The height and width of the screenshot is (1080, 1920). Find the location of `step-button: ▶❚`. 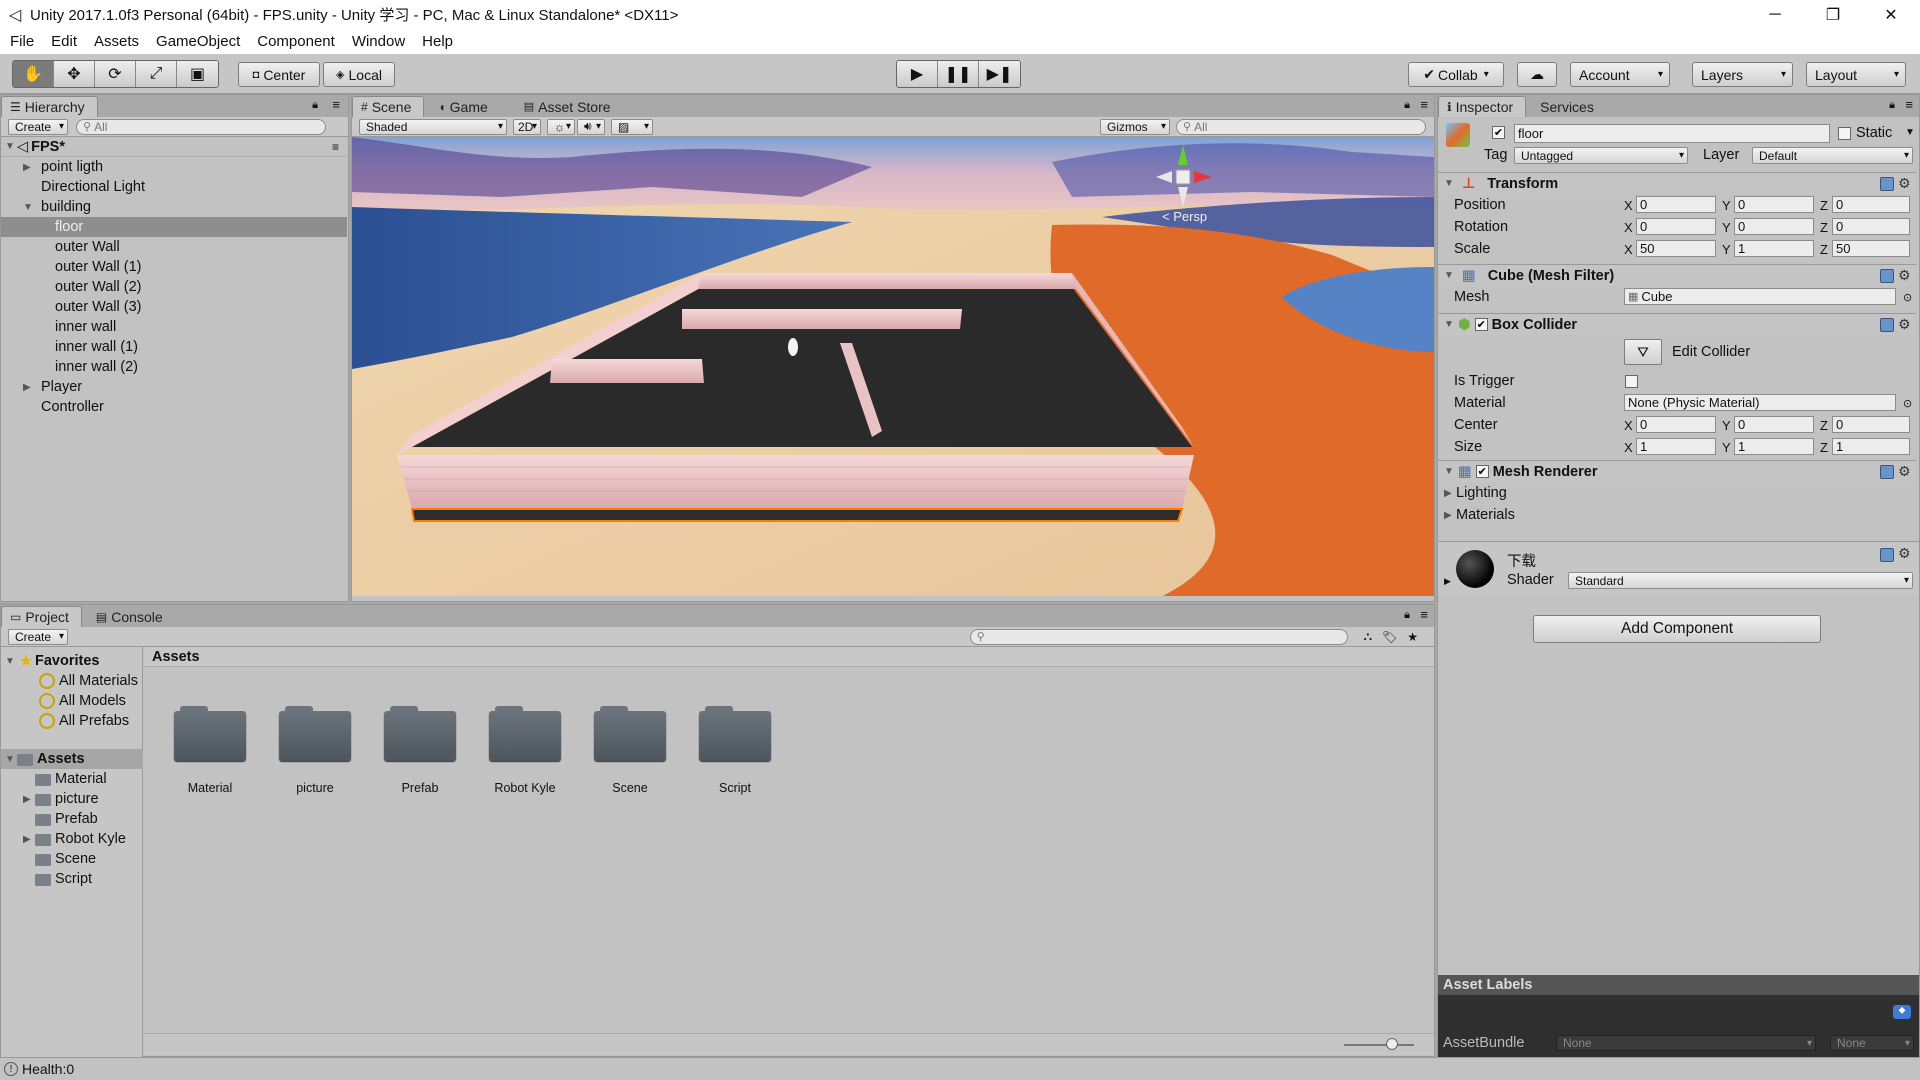

step-button: ▶❚ is located at coordinates (999, 74).